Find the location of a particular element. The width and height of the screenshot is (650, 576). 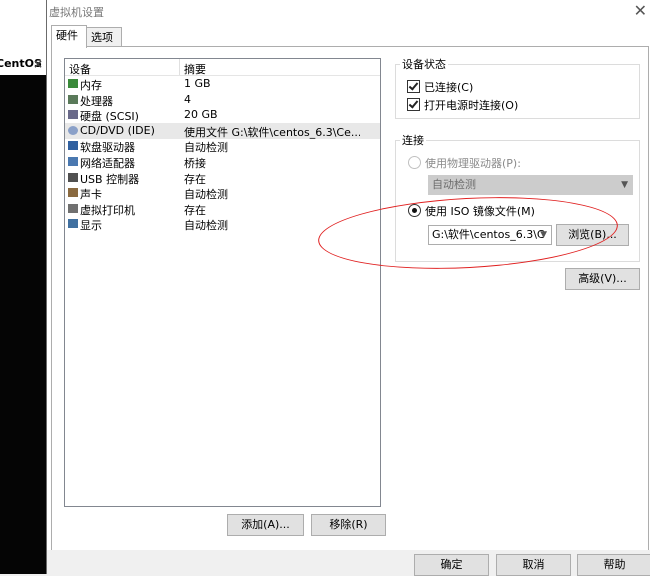

connected-label: 已连接(C) is located at coordinates (449, 87).